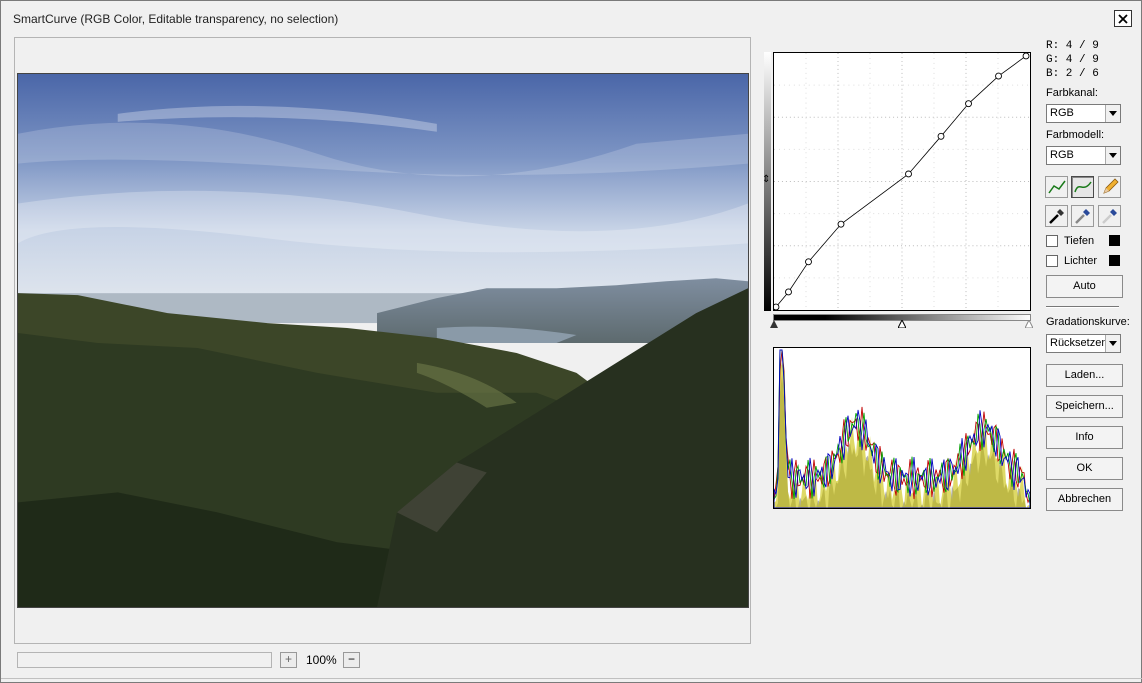  What do you see at coordinates (1081, 261) in the screenshot?
I see `lichter-label: Lichter` at bounding box center [1081, 261].